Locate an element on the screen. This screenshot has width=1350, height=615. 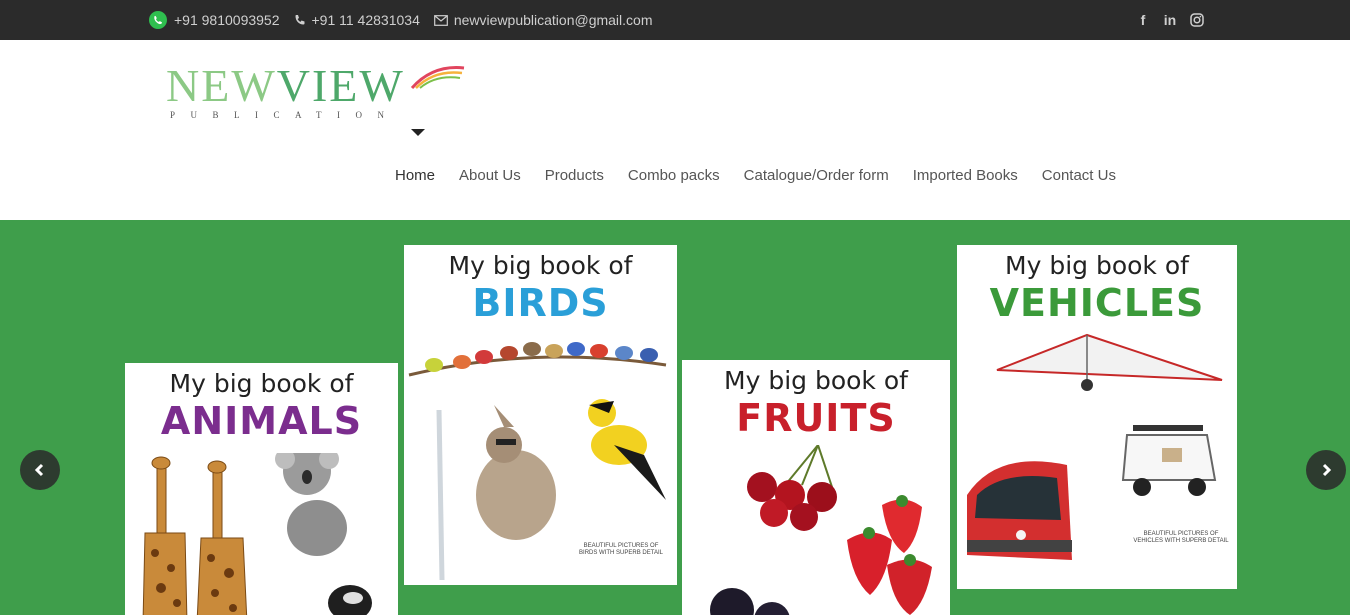
caret-down-icon is located at coordinates (418, 132).